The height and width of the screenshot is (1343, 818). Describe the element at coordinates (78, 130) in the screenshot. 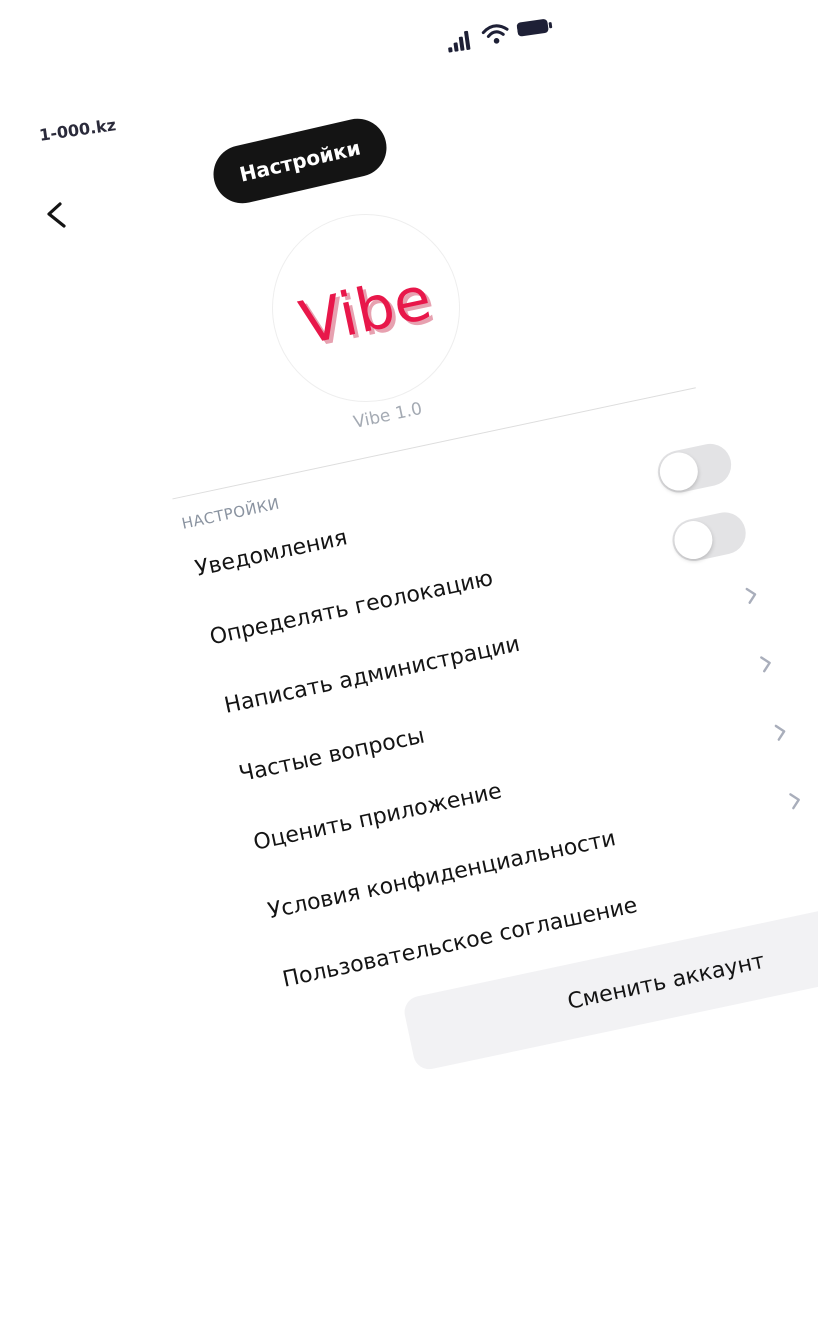

I see `watermark: 1-000.kz` at that location.